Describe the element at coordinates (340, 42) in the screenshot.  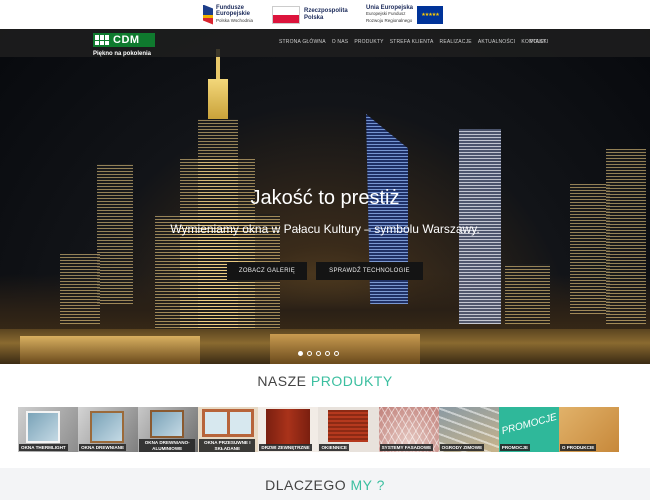
I see `nav-item-o-nas: O NAS` at that location.